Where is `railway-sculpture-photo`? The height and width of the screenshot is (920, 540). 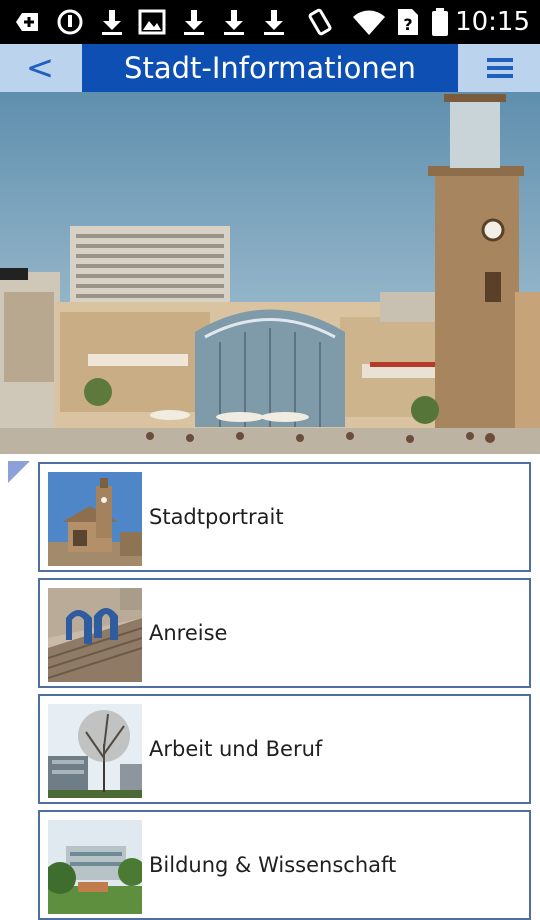
railway-sculpture-photo is located at coordinates (95, 635).